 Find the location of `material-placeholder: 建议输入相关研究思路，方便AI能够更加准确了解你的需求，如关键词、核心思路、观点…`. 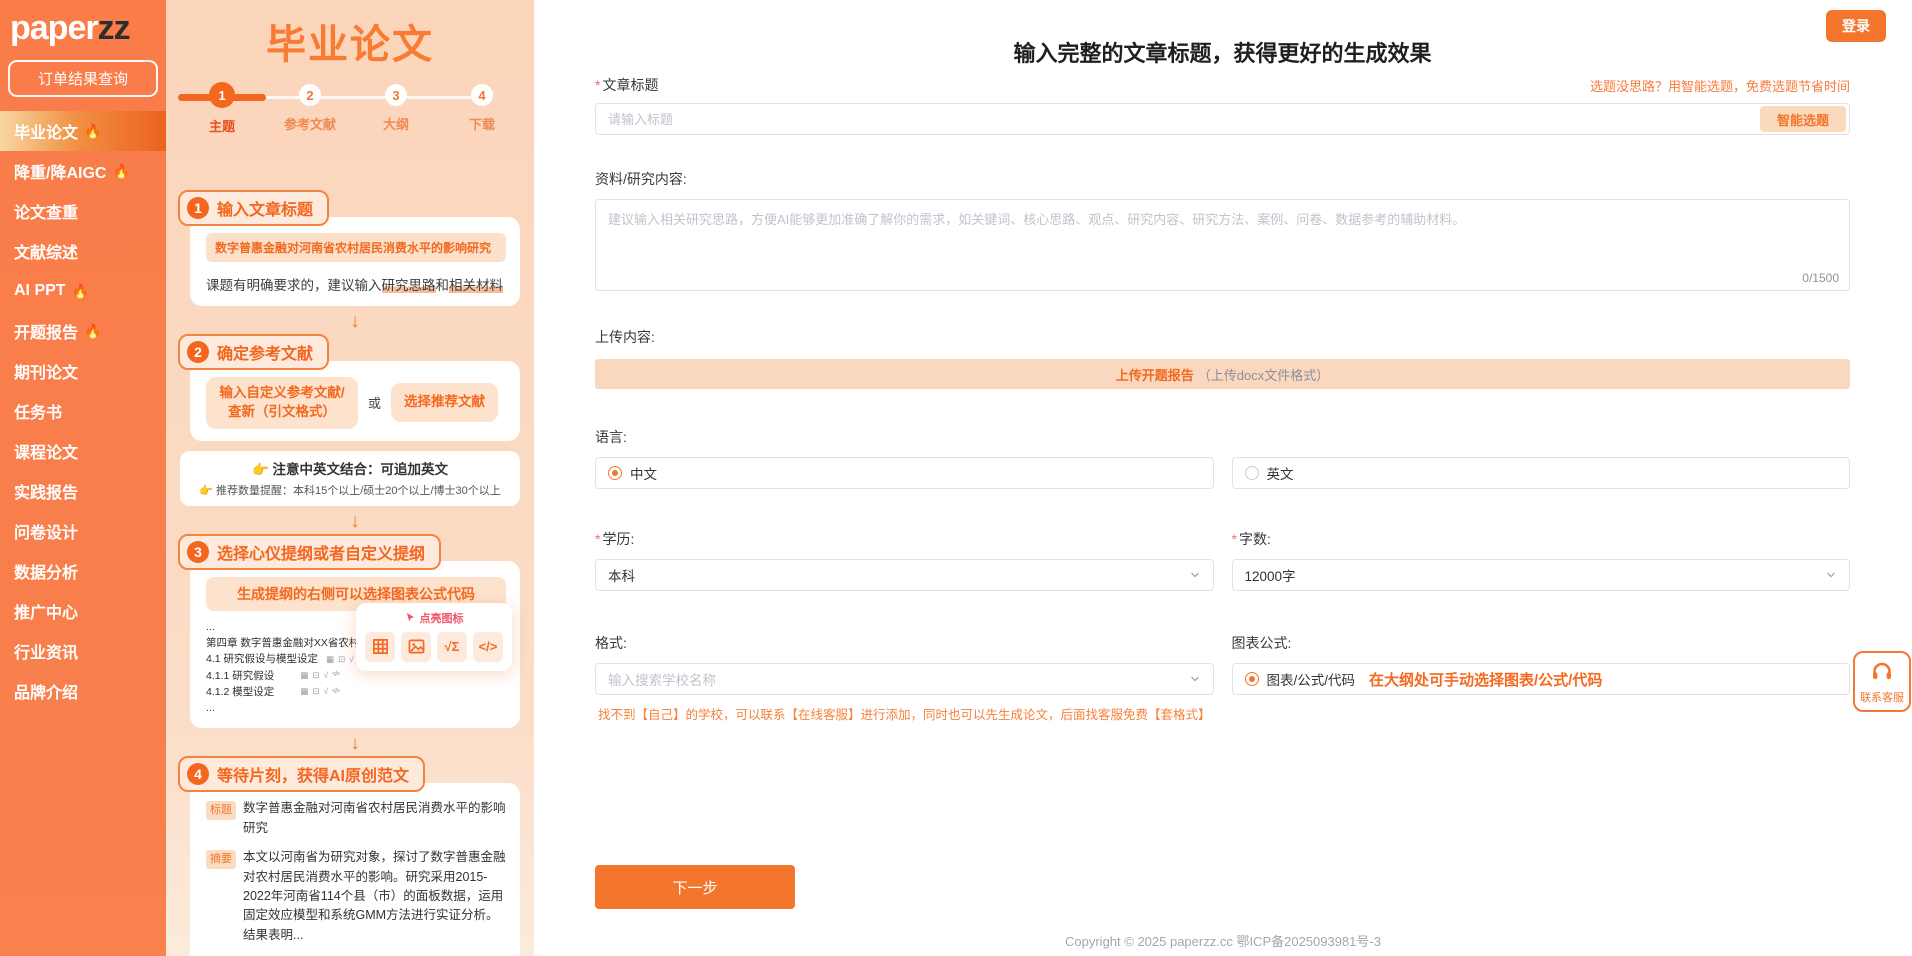

material-placeholder: 建议输入相关研究思路，方便AI能够更加准确了解你的需求，如关键词、核心思路、观点… is located at coordinates (1037, 219).